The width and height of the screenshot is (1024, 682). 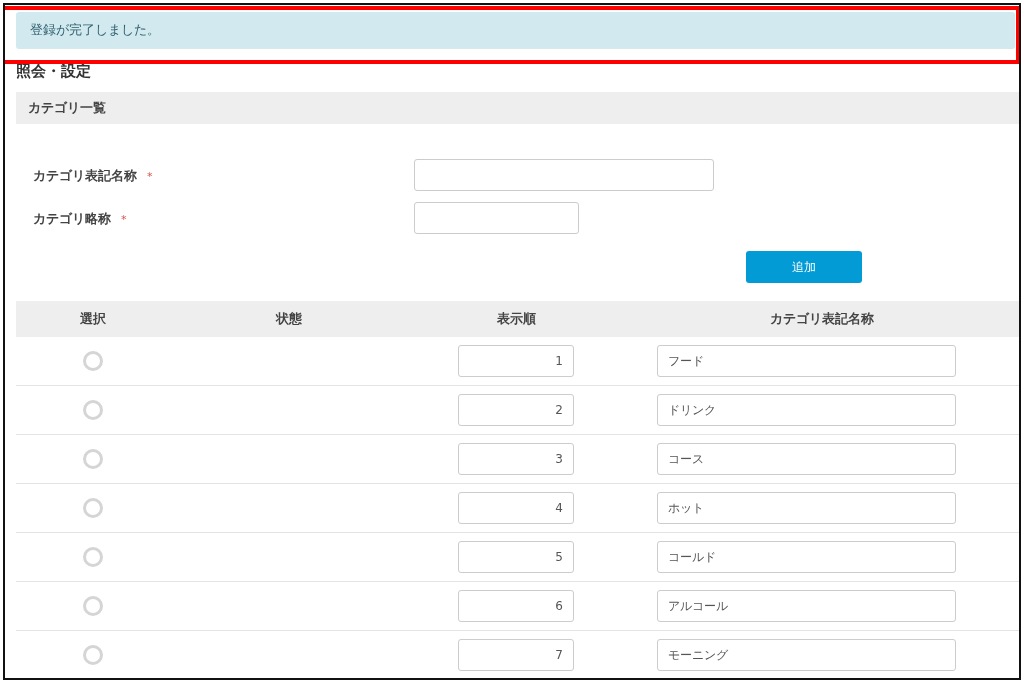 What do you see at coordinates (516, 410) in the screenshot?
I see `order-field: 2` at bounding box center [516, 410].